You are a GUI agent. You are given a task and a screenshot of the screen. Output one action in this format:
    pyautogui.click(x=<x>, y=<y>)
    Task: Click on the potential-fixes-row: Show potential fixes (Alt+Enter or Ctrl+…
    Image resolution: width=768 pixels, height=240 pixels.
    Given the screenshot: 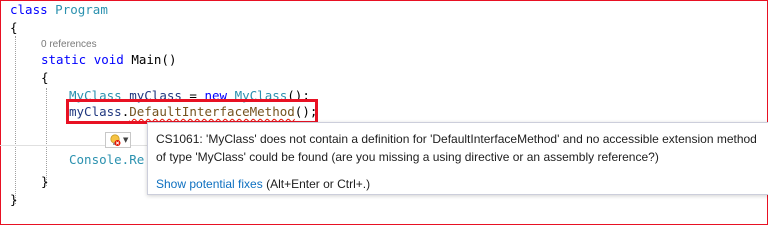 What is the action you would take?
    pyautogui.click(x=263, y=184)
    